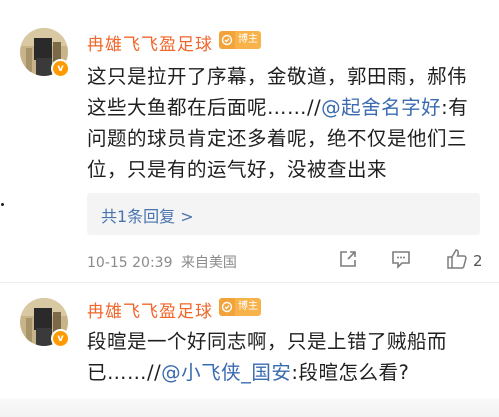  I want to click on comment-text-line: 已……//@小飞侠_国安:段暄怎么看?, so click(248, 370).